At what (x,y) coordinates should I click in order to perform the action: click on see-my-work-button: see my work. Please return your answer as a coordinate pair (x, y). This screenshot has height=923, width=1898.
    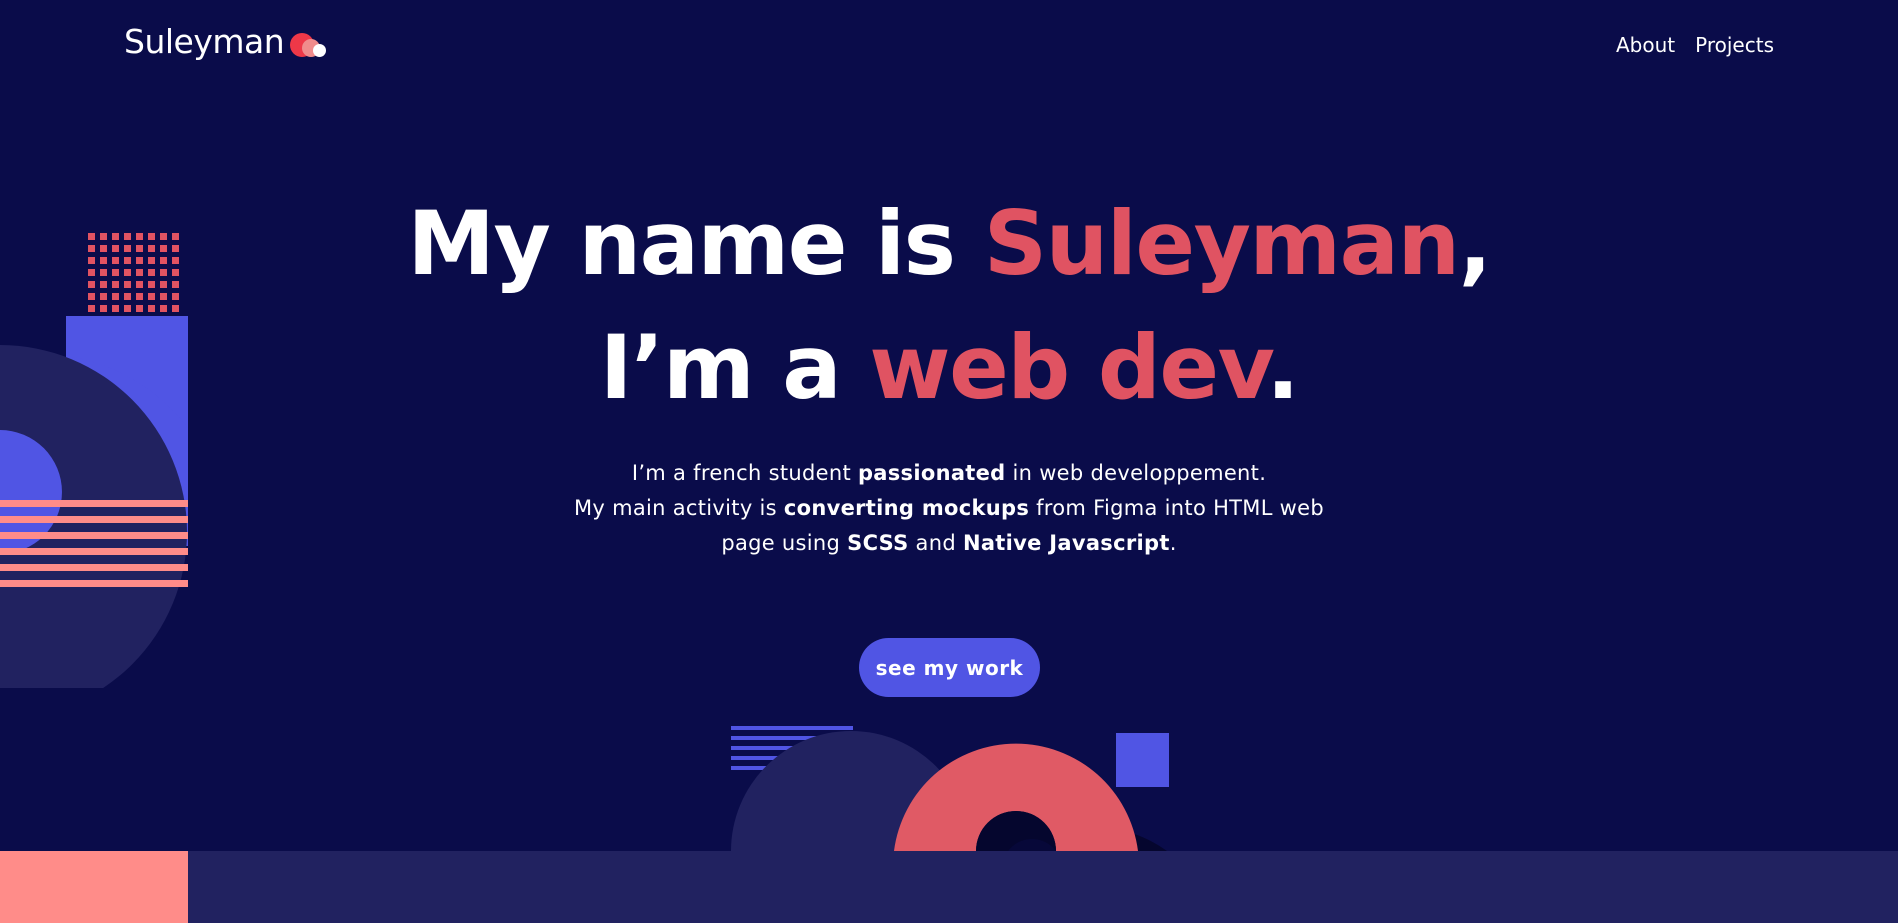
    Looking at the image, I should click on (949, 667).